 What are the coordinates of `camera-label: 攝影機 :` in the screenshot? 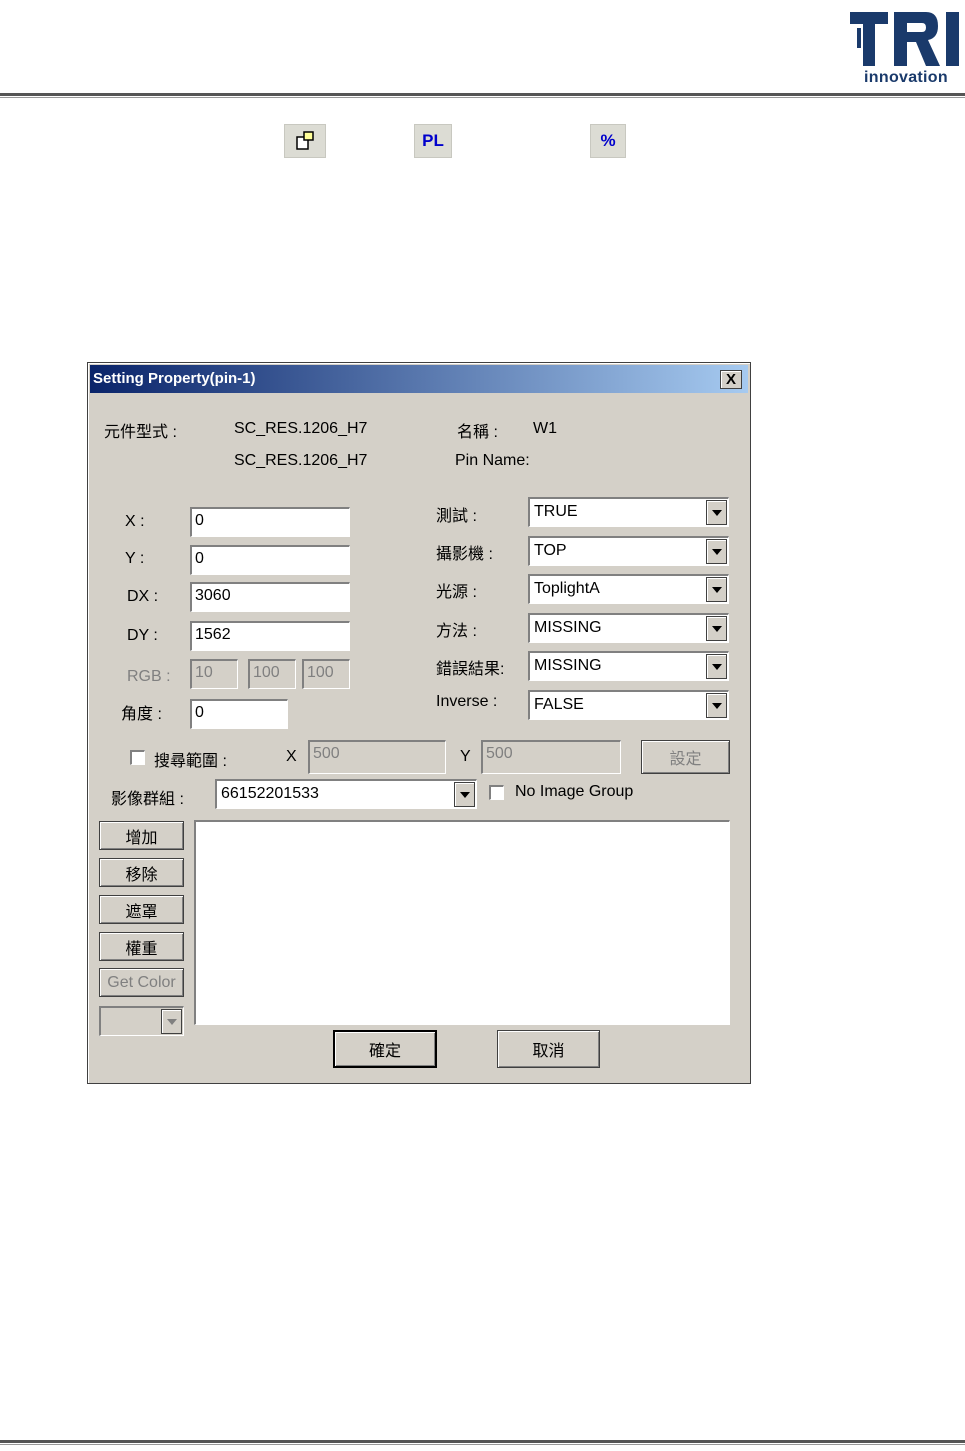 It's located at (464, 554).